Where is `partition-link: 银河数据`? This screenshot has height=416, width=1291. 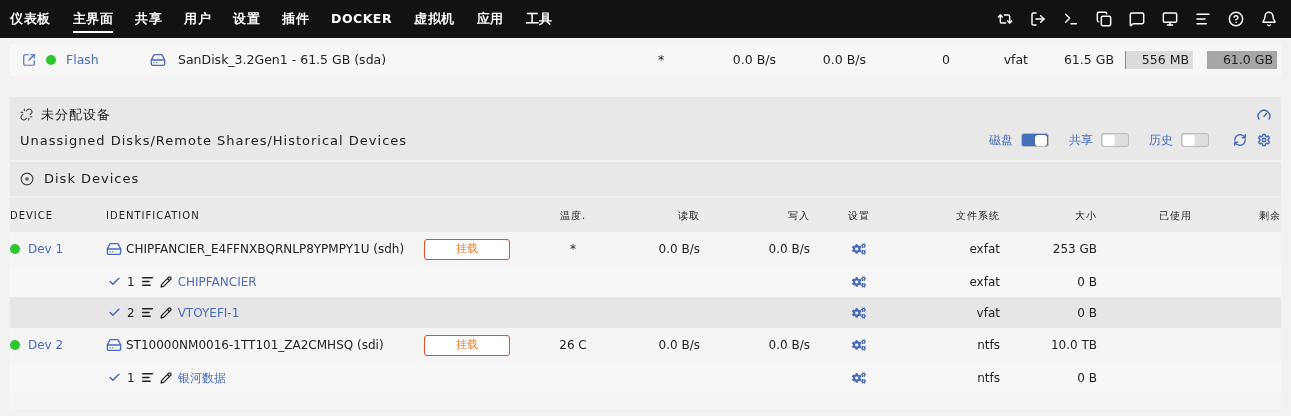
partition-link: 银河数据 is located at coordinates (201, 377).